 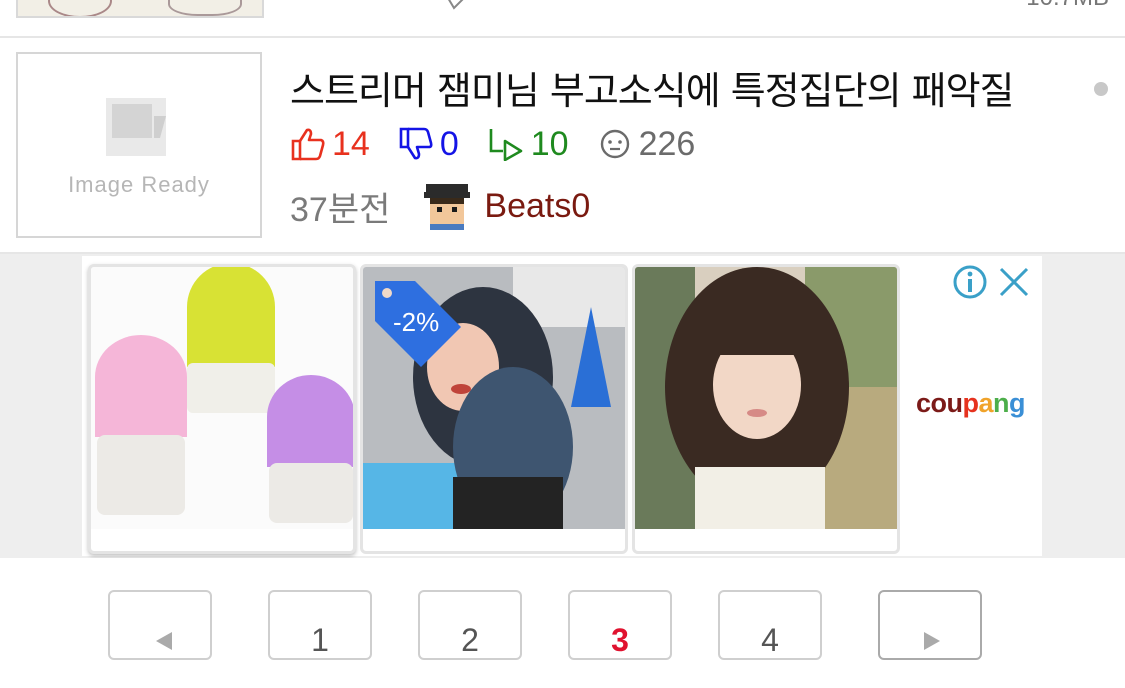 I want to click on reply-stat: 10, so click(x=528, y=144).